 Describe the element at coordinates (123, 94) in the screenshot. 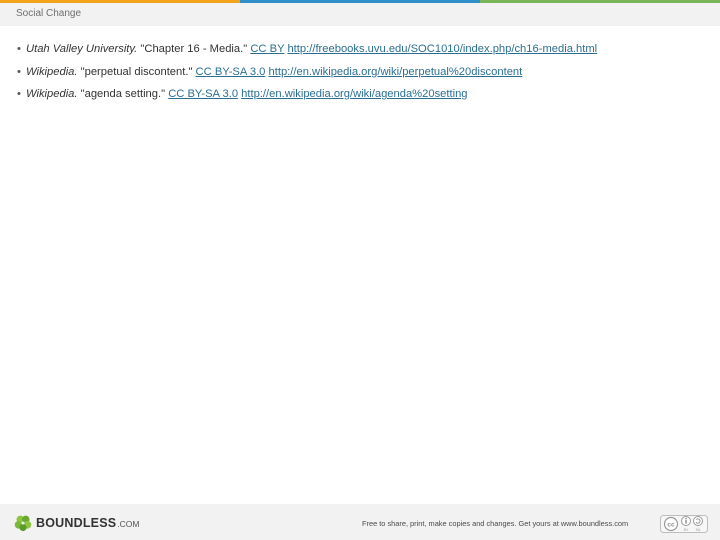

I see `reference-title: "agenda setting."` at that location.